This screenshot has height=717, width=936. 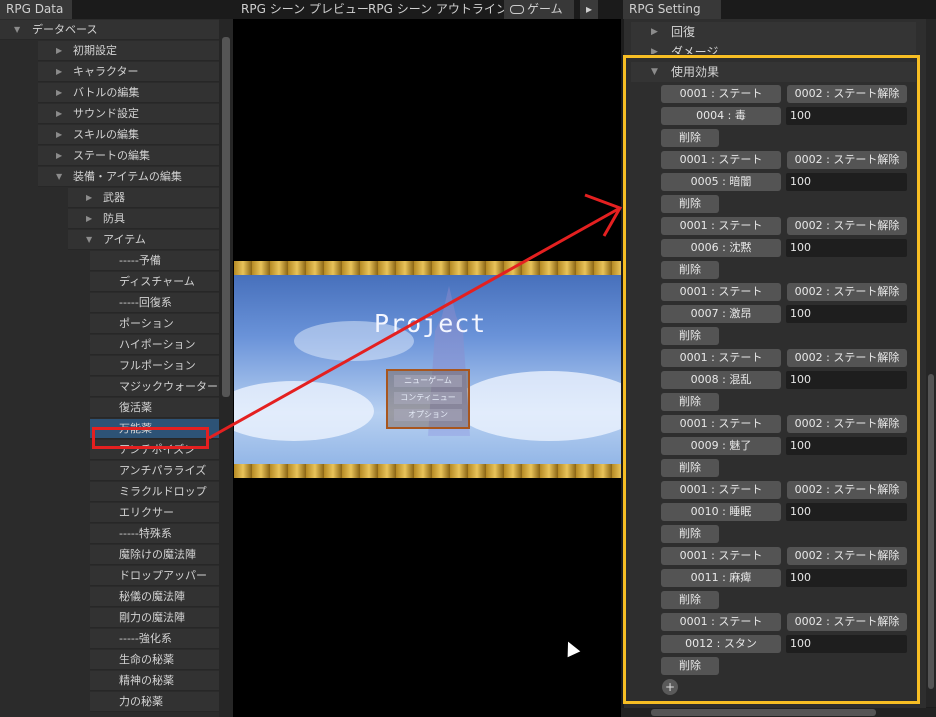 I want to click on state-select-button: 0005 : 暗闇, so click(x=721, y=182).